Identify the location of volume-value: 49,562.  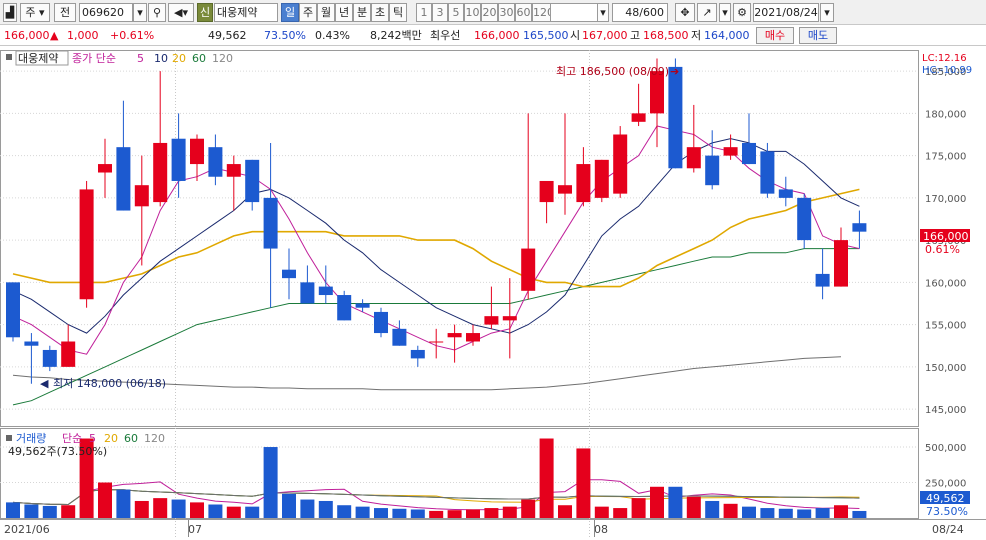
(227, 35).